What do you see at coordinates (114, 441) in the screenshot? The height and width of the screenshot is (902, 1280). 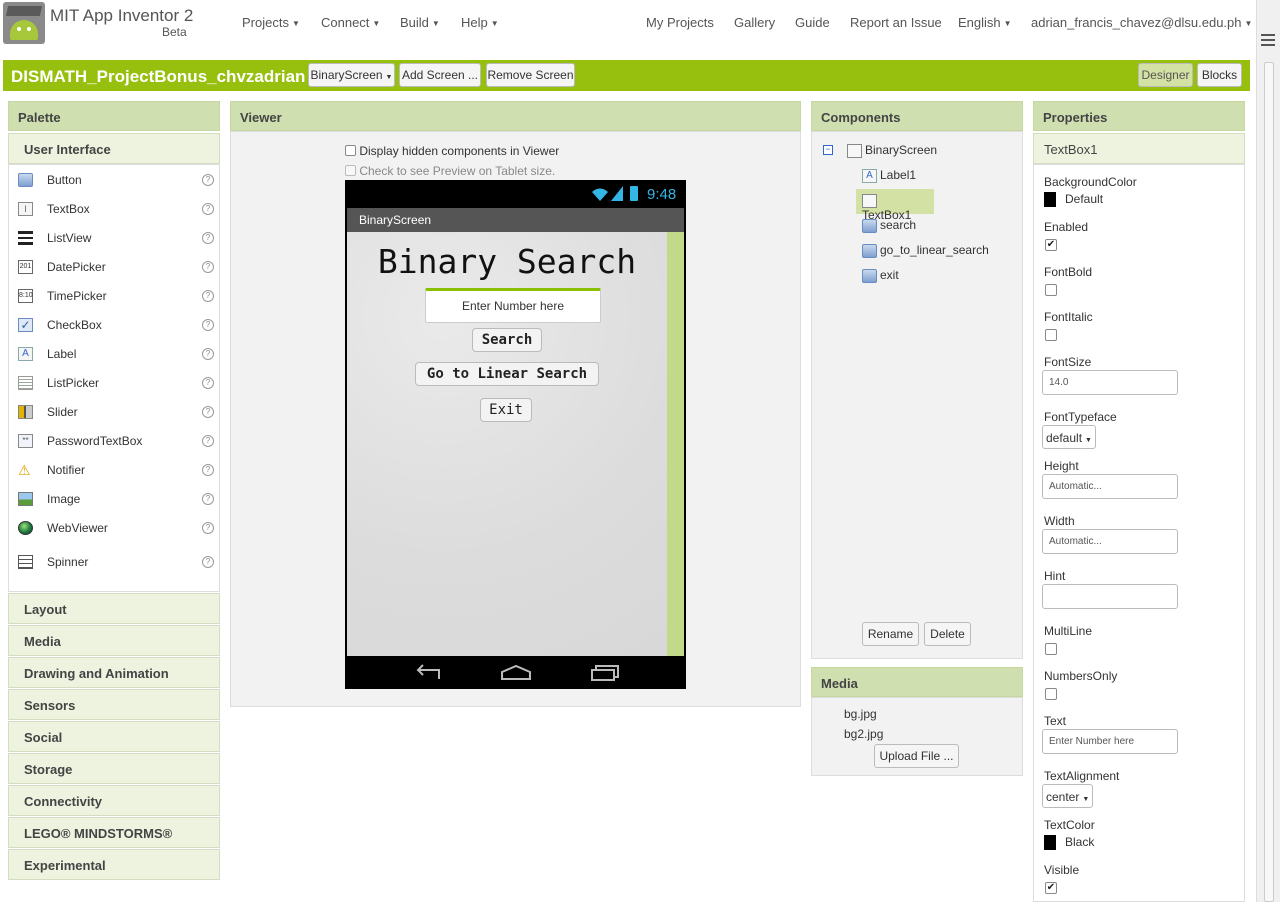 I see `palette-item-passwordtextbox: ** PasswordTextBox?` at bounding box center [114, 441].